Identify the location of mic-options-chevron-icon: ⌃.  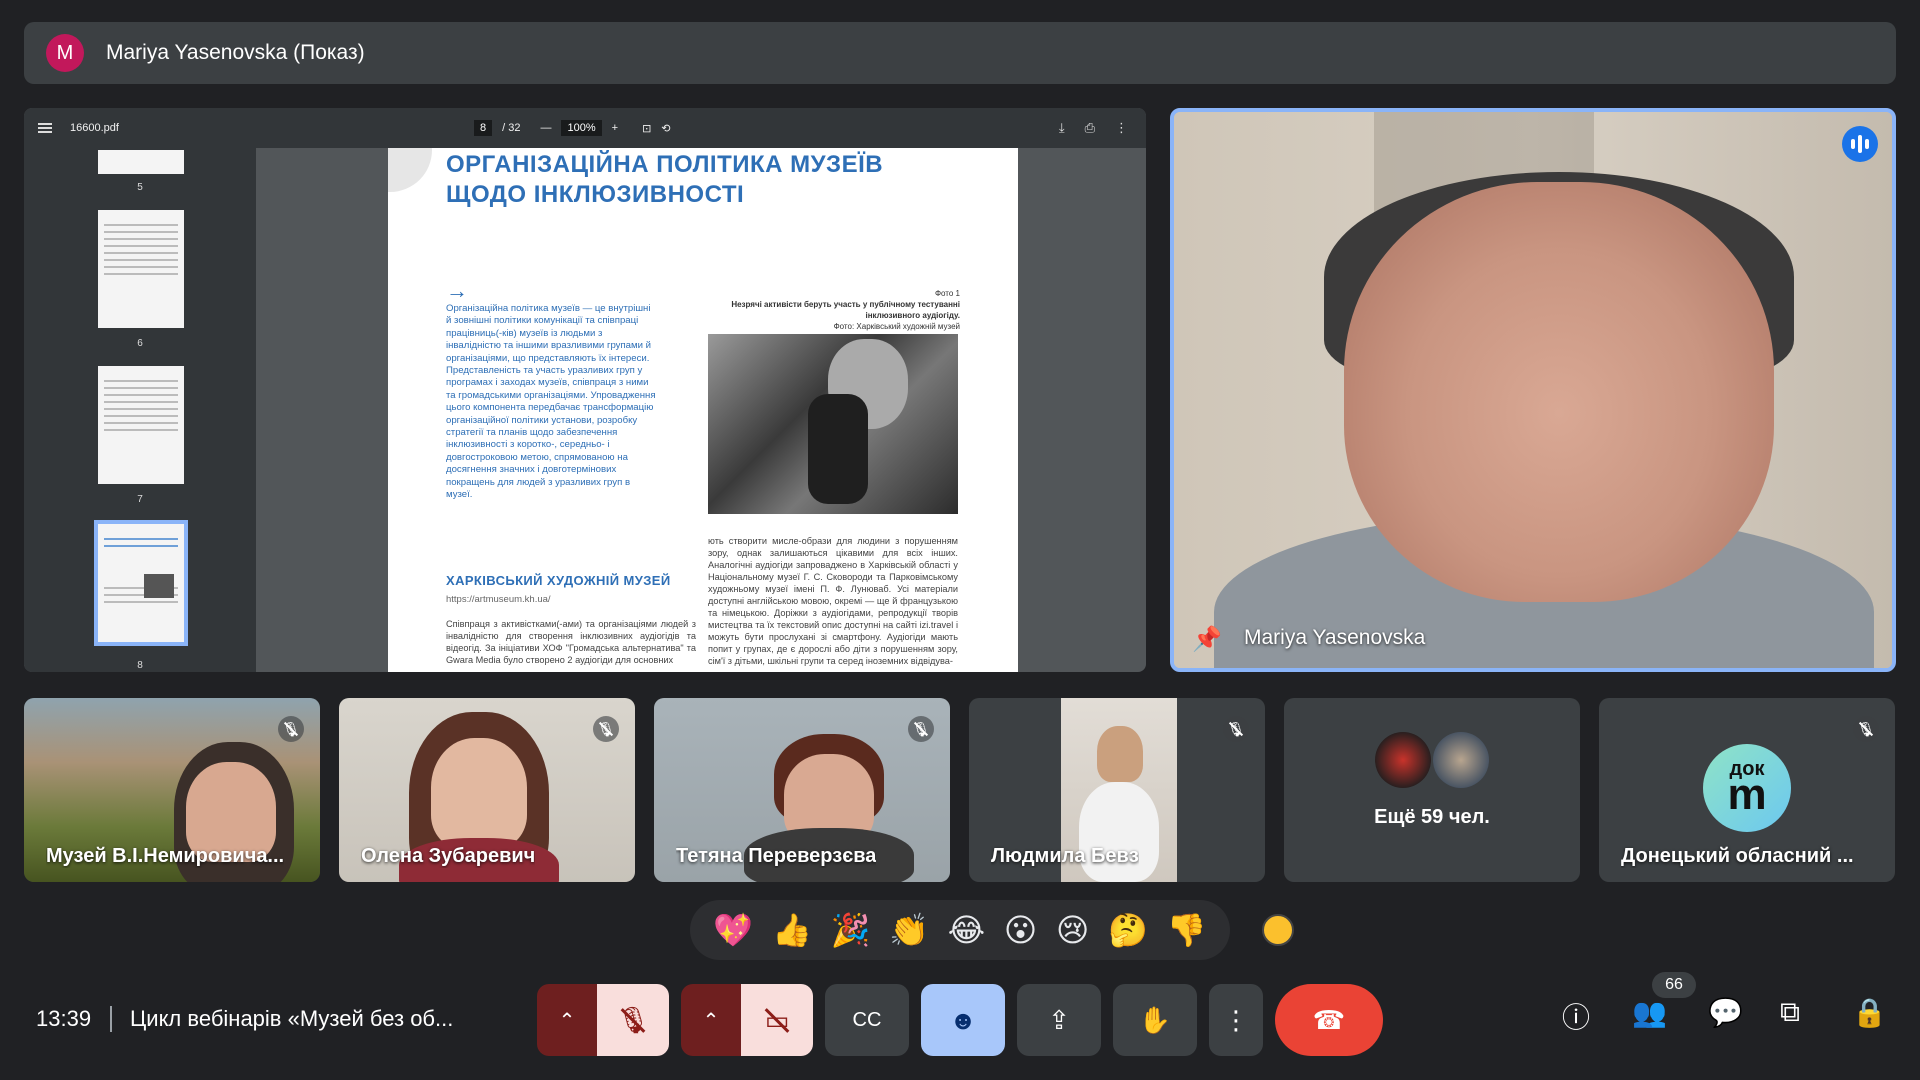
(567, 1020).